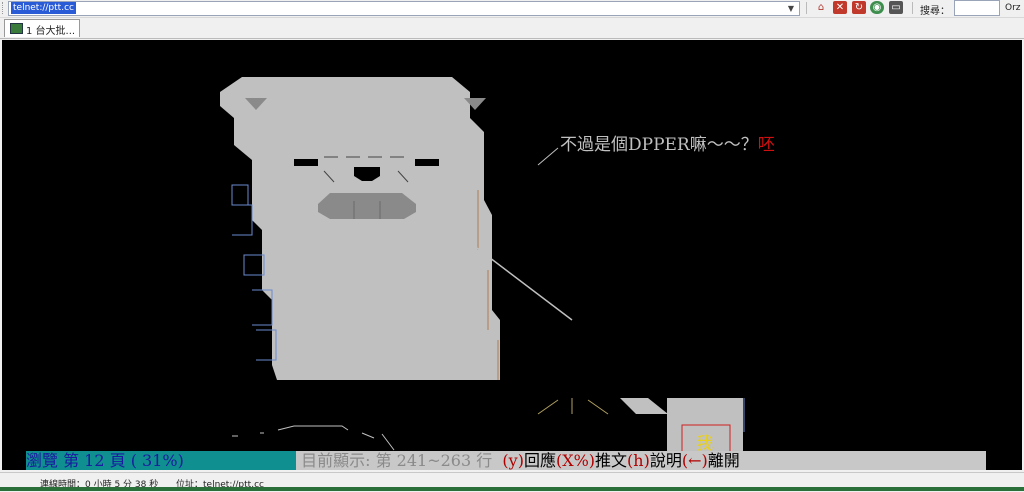 Image resolution: width=1024 pixels, height=492 pixels. I want to click on bear-left-eye, so click(306, 162).